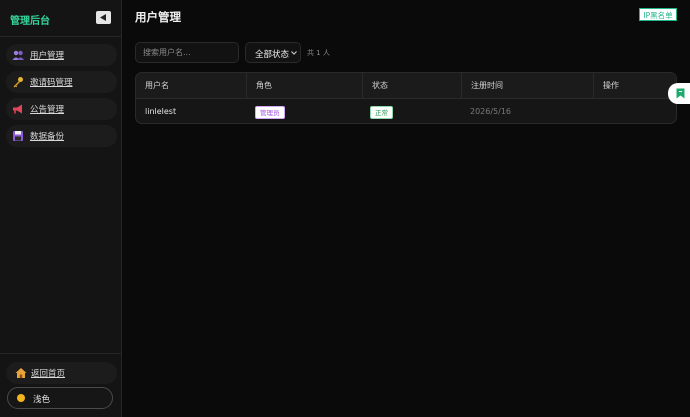 The width and height of the screenshot is (690, 417). What do you see at coordinates (491, 111) in the screenshot?
I see `cell-registered: 2026/5/16` at bounding box center [491, 111].